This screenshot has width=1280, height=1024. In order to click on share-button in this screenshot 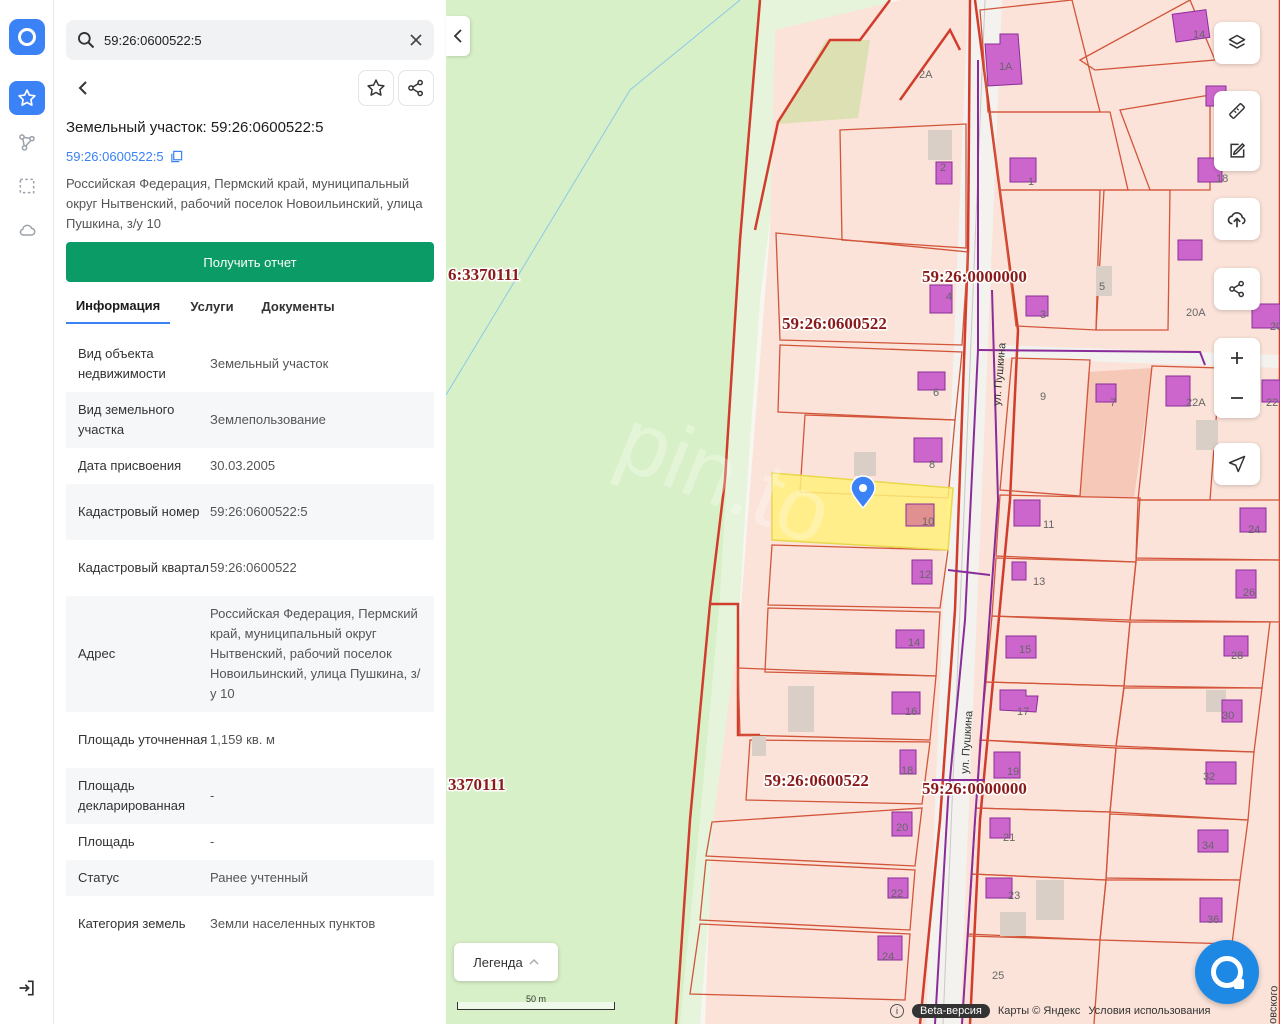, I will do `click(416, 88)`.